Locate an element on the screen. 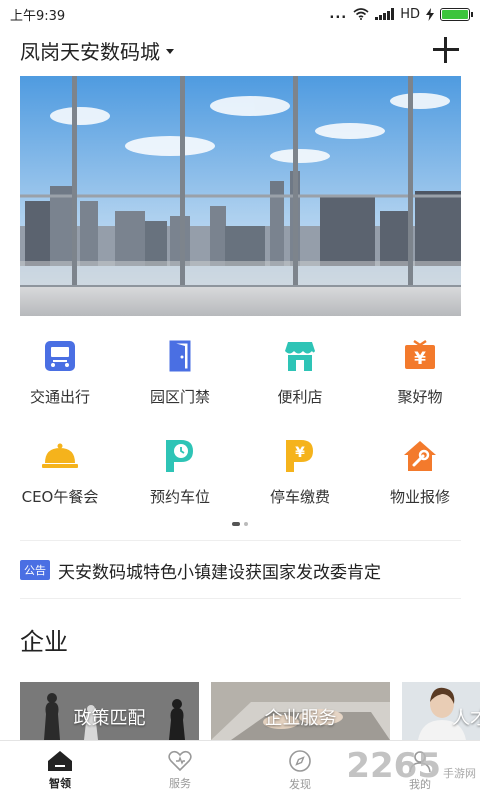  service-label: 园区门禁 is located at coordinates (179, 397).